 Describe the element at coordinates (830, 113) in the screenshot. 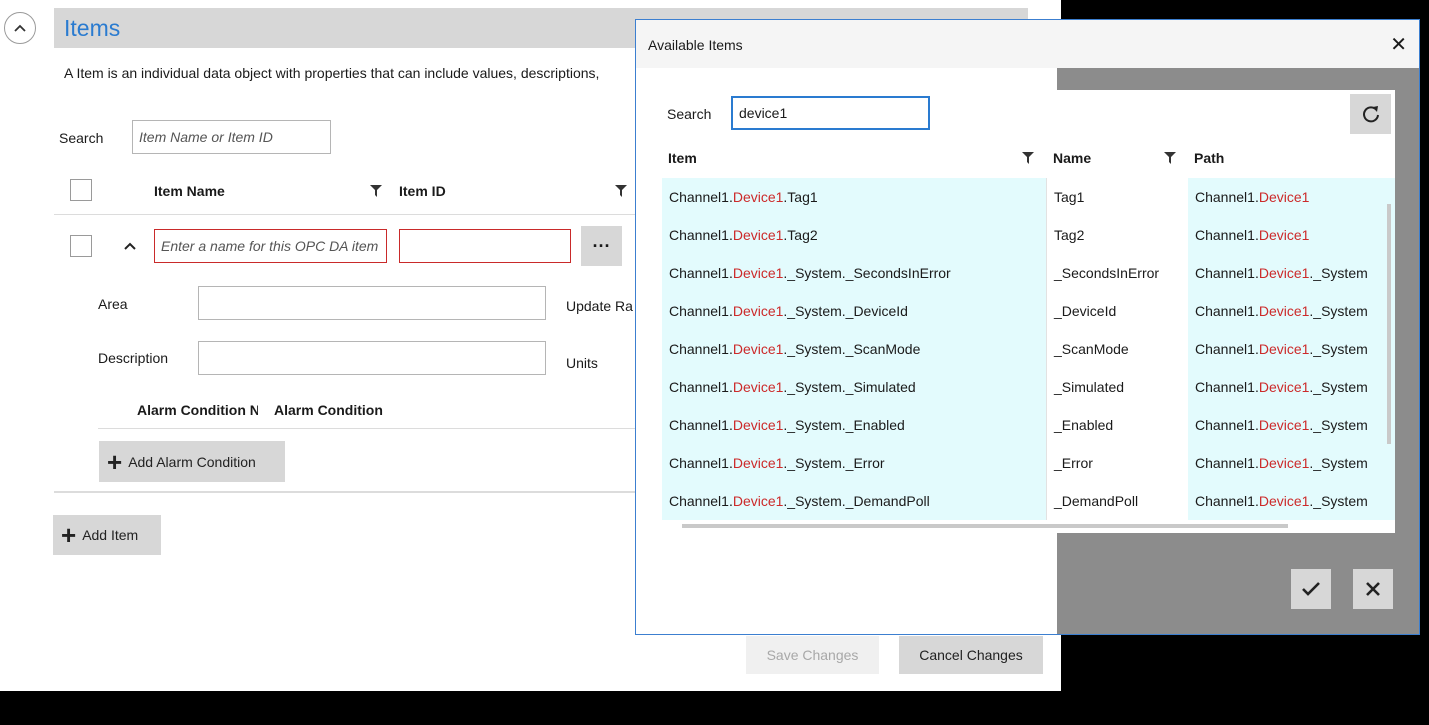

I see `dialog-search-input: device1` at that location.